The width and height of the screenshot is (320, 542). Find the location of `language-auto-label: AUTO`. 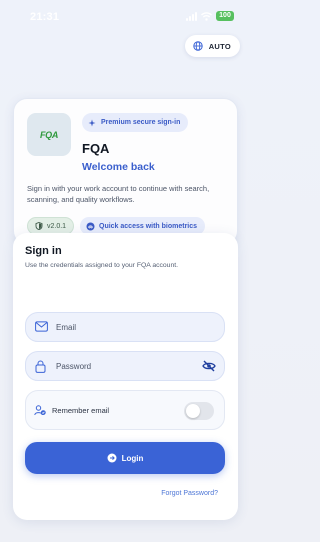

language-auto-label: AUTO is located at coordinates (219, 46).